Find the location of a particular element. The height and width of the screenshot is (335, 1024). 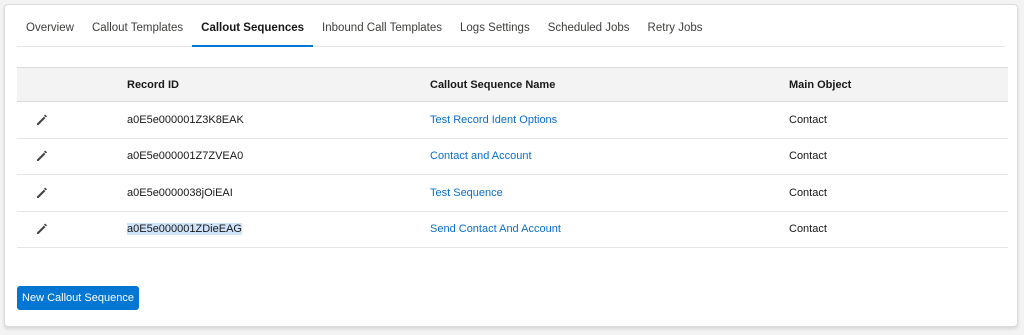

tab-logs-settings: Logs Settings is located at coordinates (495, 30).